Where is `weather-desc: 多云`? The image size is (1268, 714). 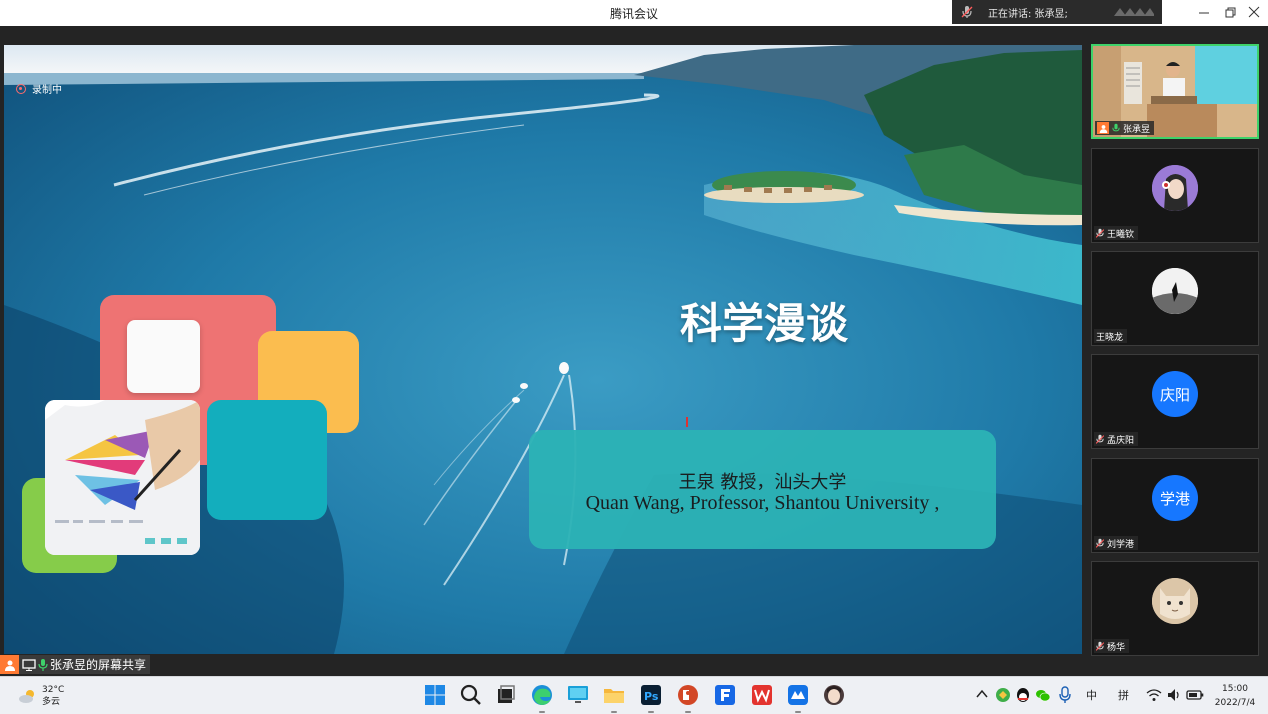 weather-desc: 多云 is located at coordinates (51, 702).